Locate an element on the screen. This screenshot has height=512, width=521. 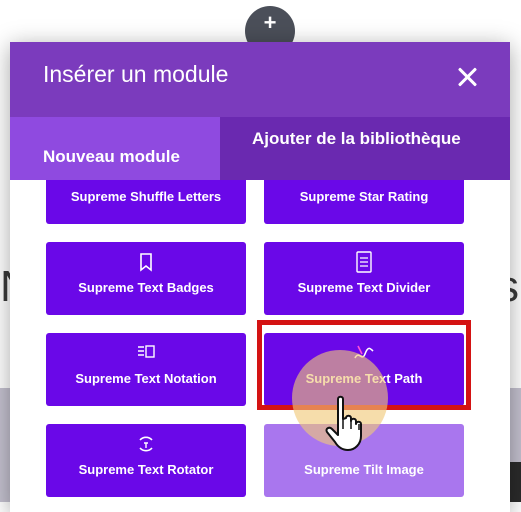
text-notation-icon is located at coordinates (146, 351).